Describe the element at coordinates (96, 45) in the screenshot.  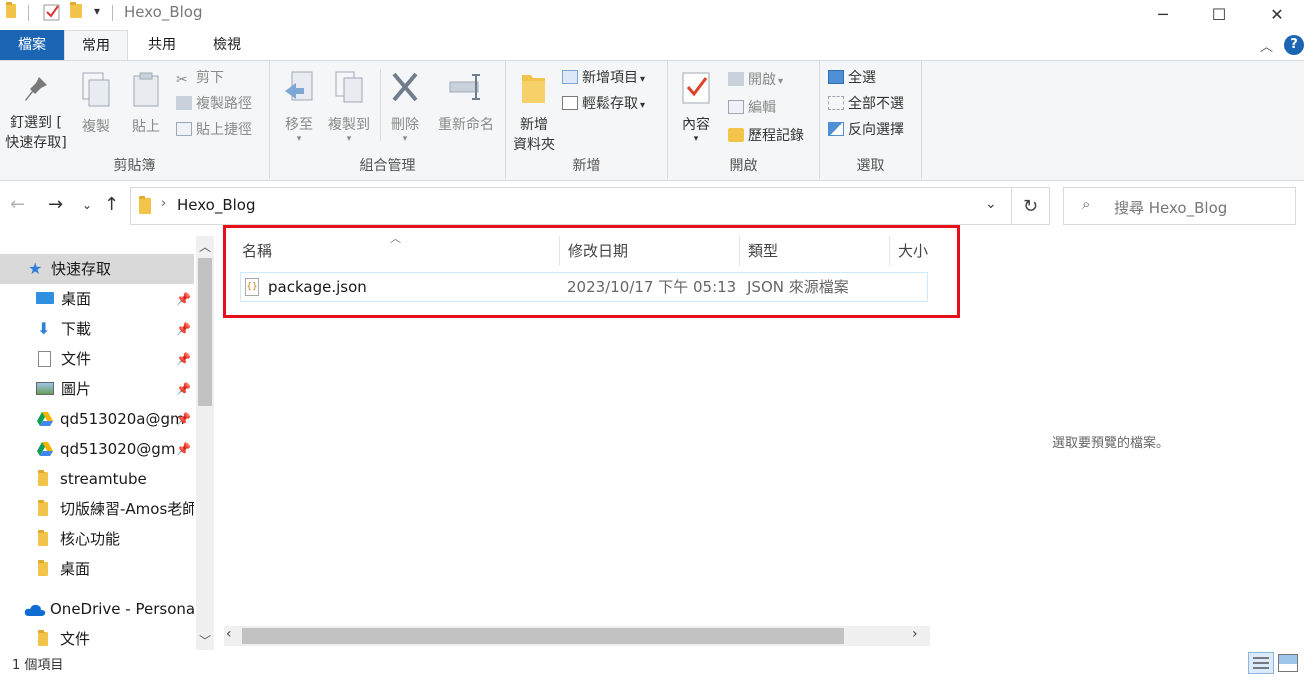
I see `tab-home: 常用` at that location.